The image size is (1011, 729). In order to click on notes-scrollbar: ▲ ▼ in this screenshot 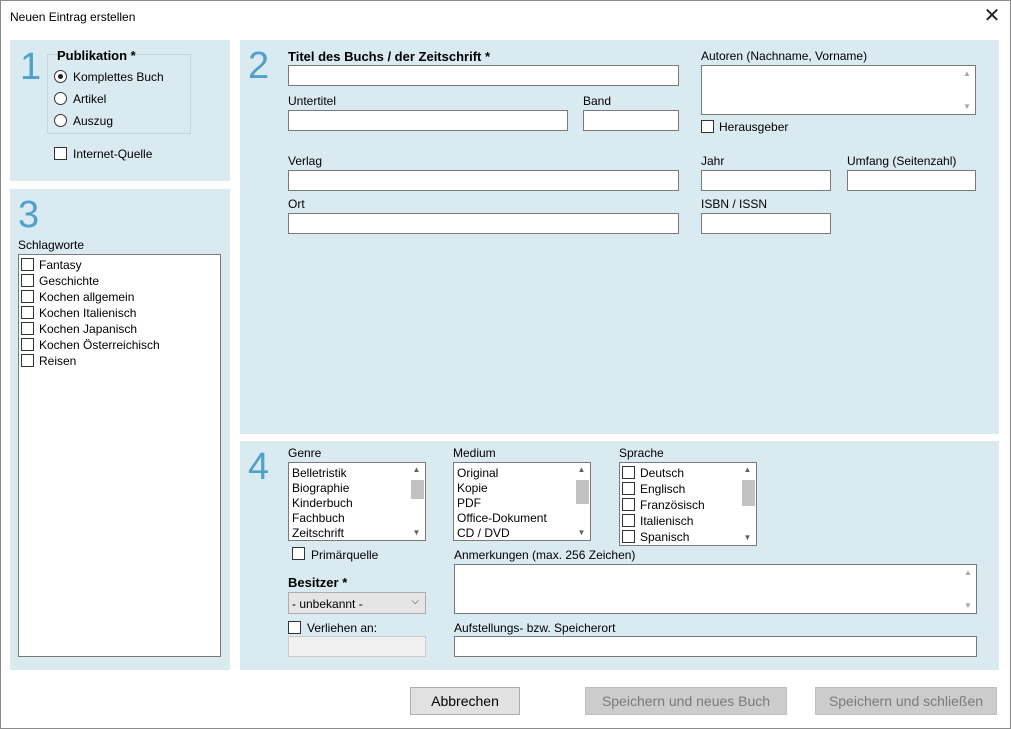, I will do `click(967, 589)`.